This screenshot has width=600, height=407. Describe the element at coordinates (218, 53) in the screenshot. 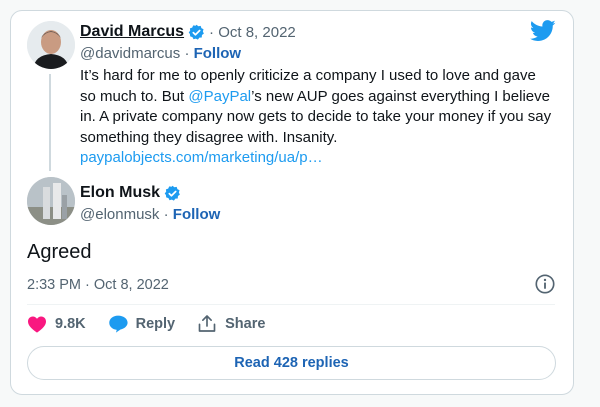

I see `follow-button-davidmarcus: Follow` at that location.